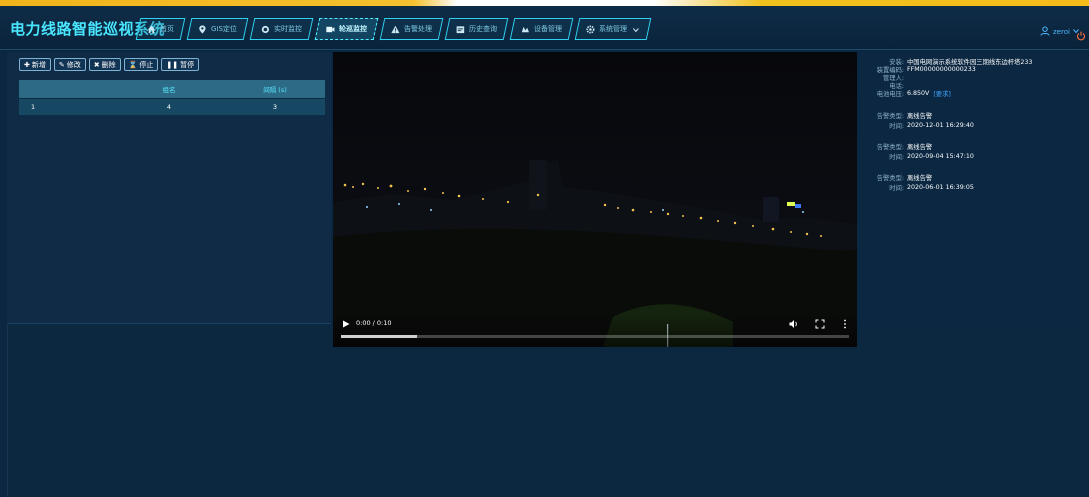  I want to click on toolbar: ✚ 新增 ✎ 修改 ✖ 删除 ⌛ 停止 ❚❚ 暂停, so click(109, 64).